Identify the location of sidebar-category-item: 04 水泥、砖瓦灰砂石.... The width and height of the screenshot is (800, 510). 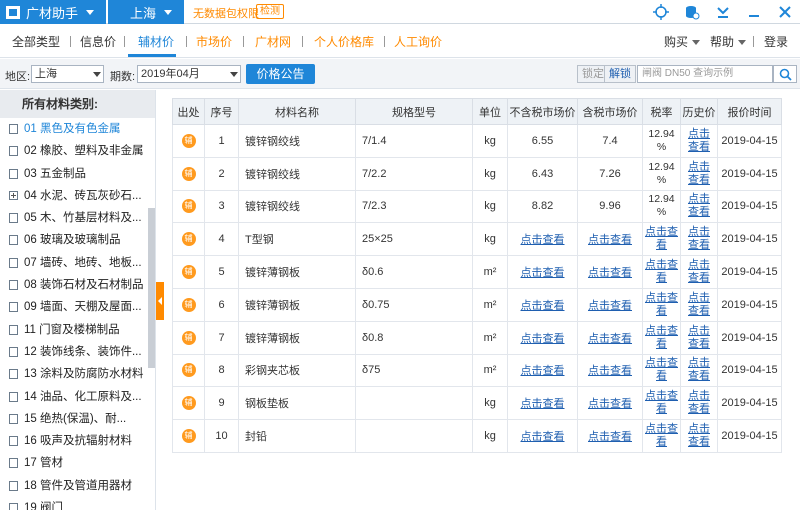
(77, 196).